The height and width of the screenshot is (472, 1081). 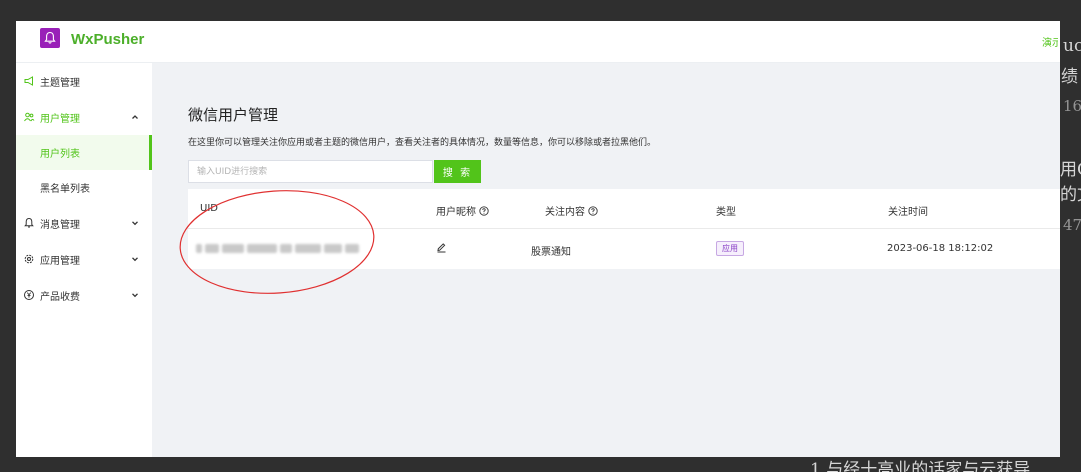 What do you see at coordinates (29, 295) in the screenshot?
I see `yen-icon` at bounding box center [29, 295].